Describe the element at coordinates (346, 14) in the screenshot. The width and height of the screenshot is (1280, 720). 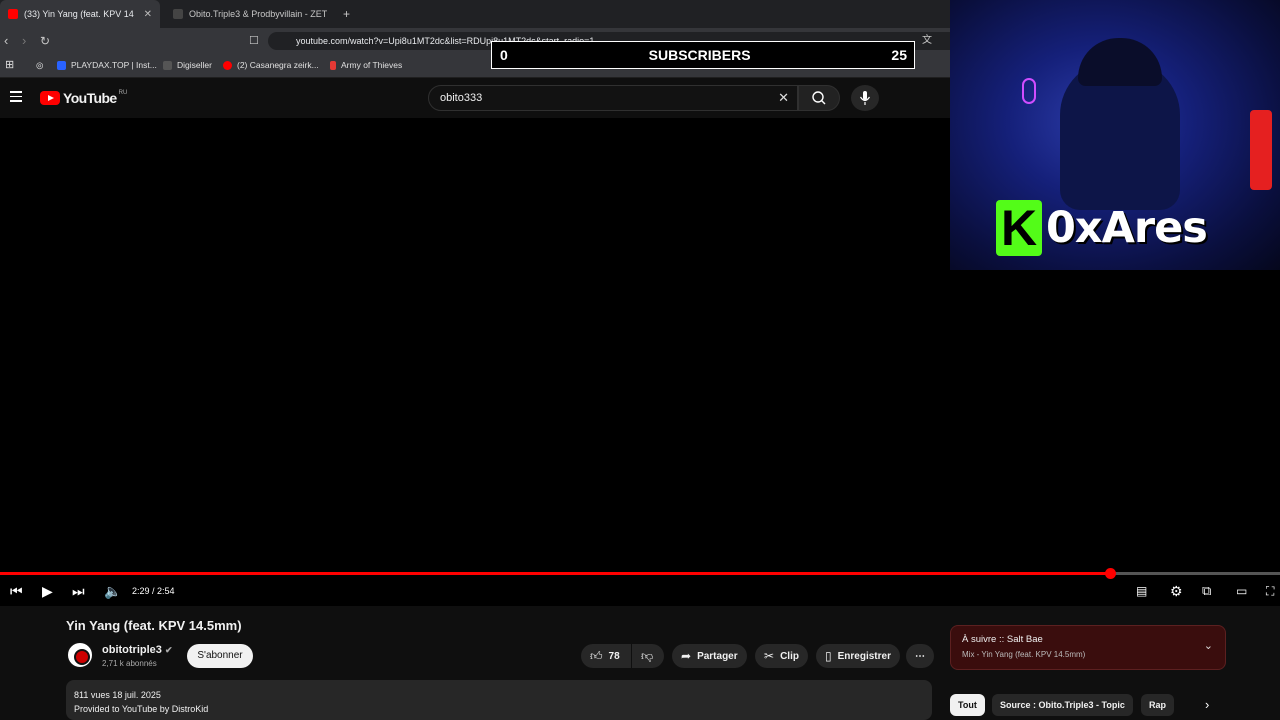
I see `new-tab-button: +` at that location.